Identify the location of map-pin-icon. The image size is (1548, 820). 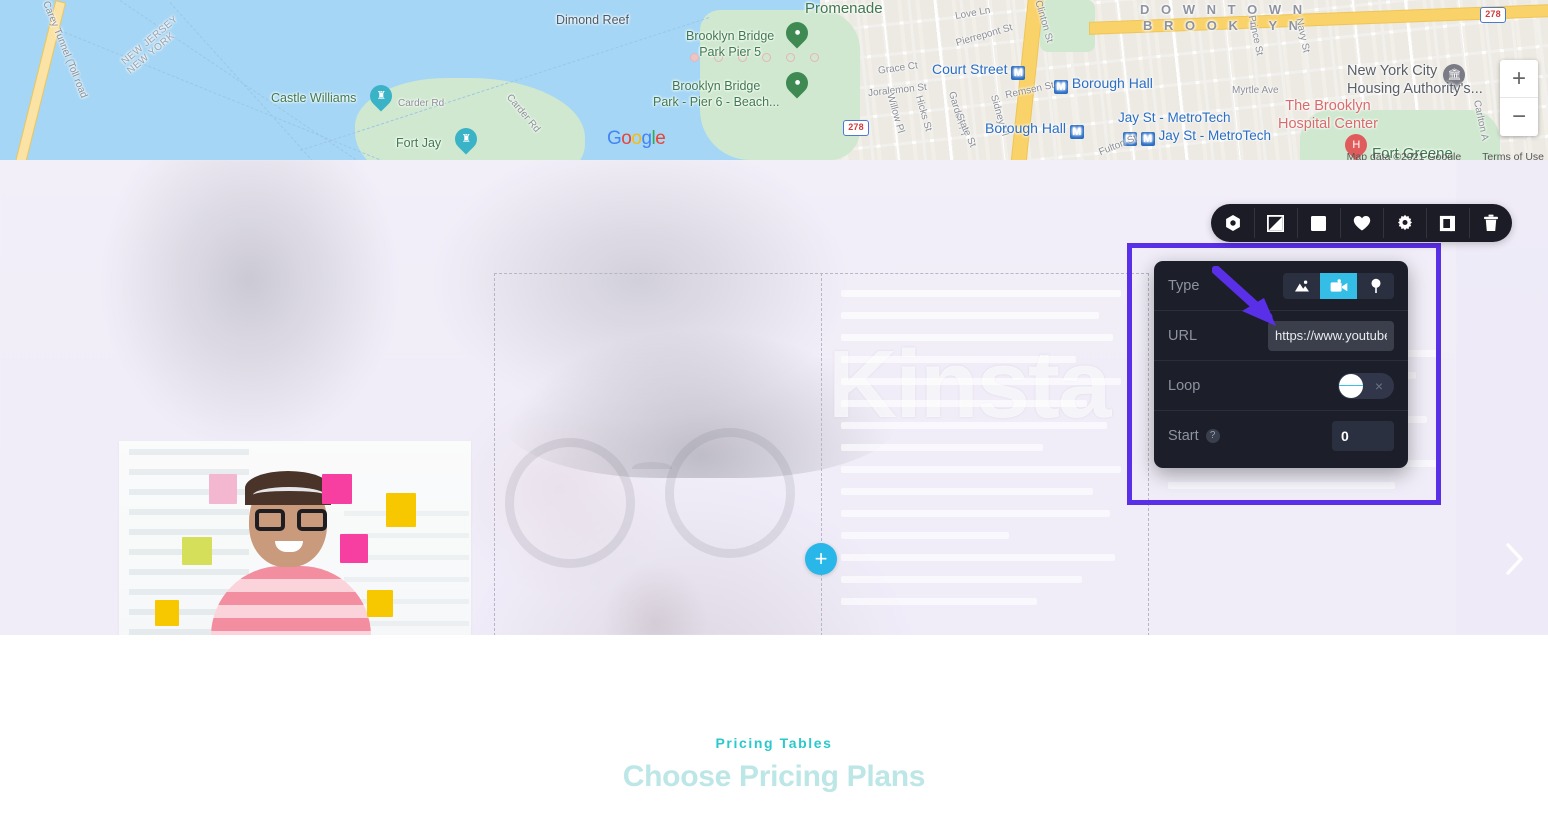
(1375, 286).